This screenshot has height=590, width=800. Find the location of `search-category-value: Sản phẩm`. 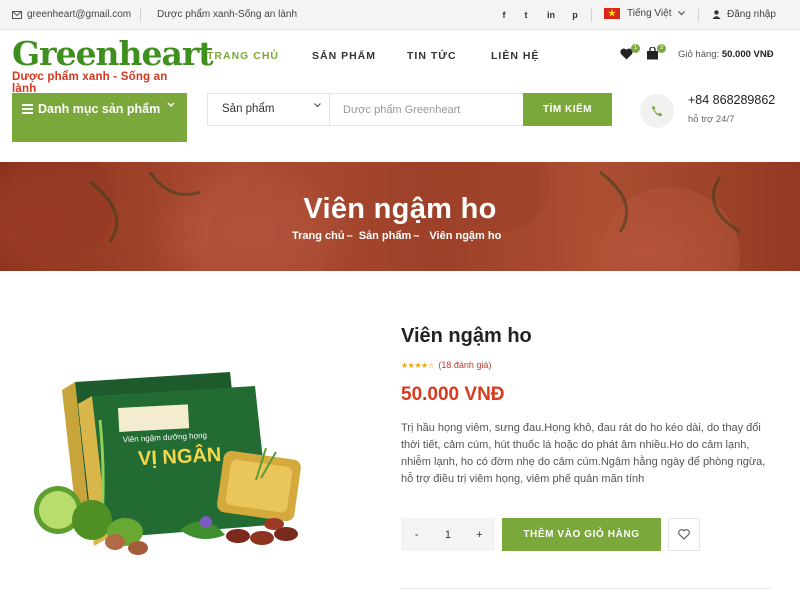

search-category-value: Sản phẩm is located at coordinates (248, 109).